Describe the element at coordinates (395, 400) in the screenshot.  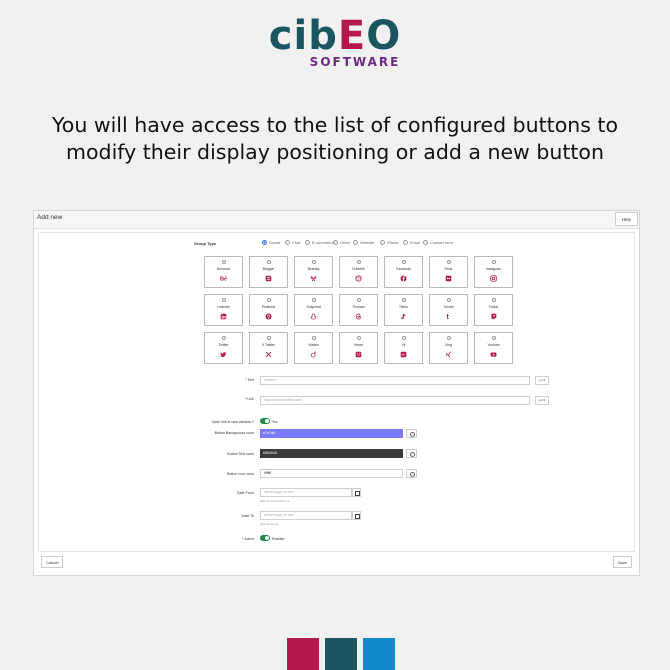
I see `link-input: https://www.linkedin.com/` at that location.